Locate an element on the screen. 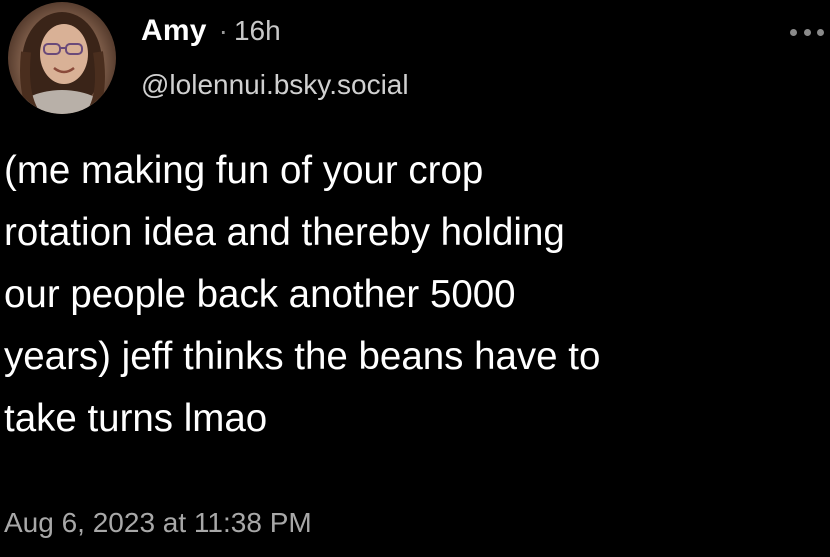  more-options-icon is located at coordinates (807, 32).